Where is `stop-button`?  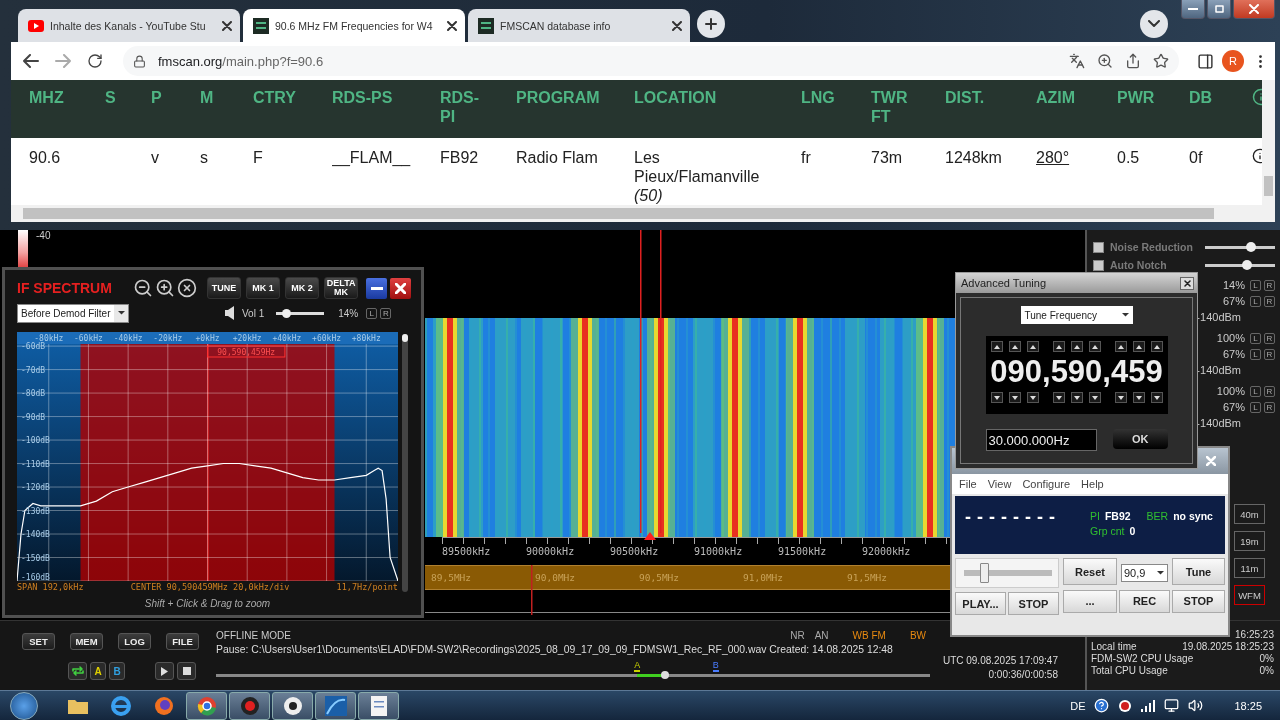 stop-button is located at coordinates (186, 671).